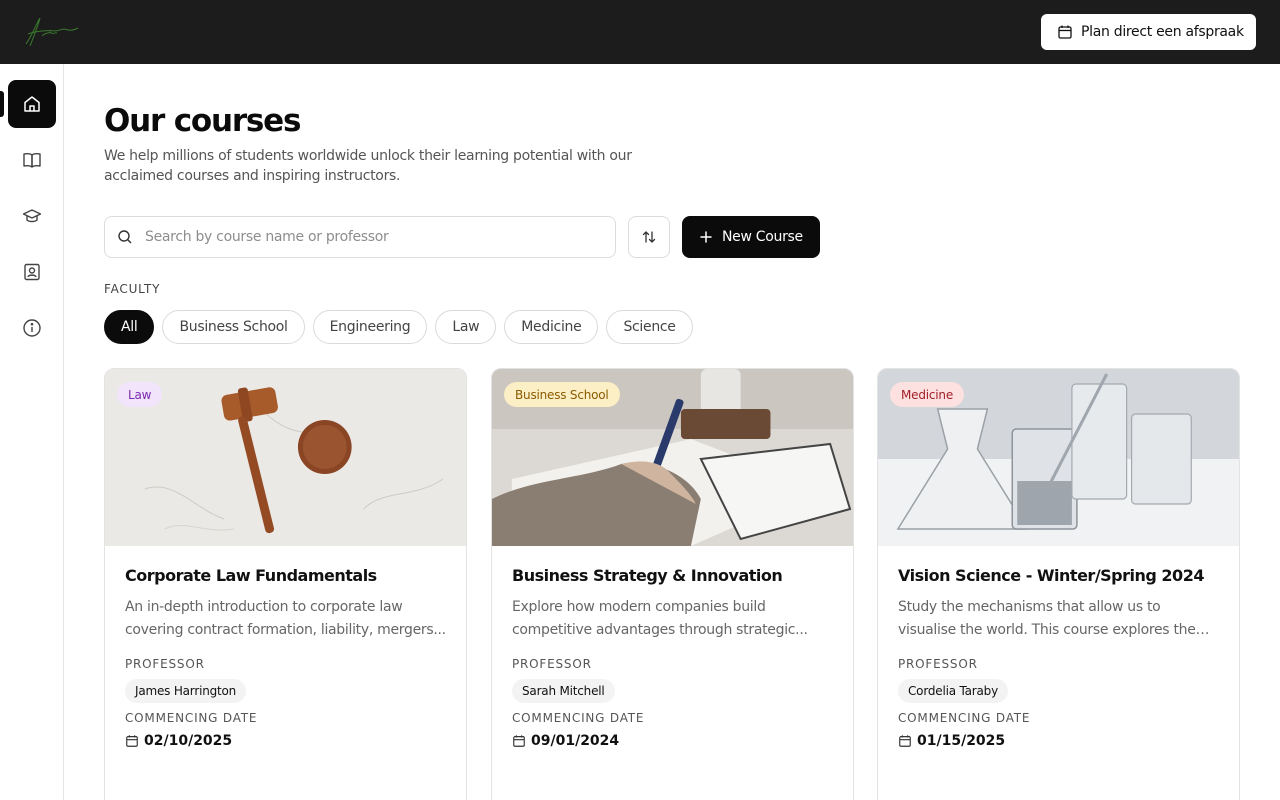  I want to click on filter-chip-medicine: Medicine, so click(551, 327).